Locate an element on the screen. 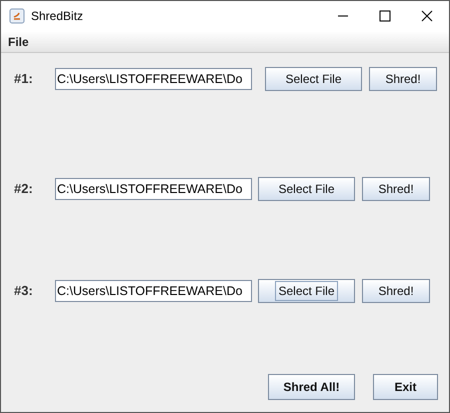 The width and height of the screenshot is (450, 413). maximize-icon is located at coordinates (385, 16).